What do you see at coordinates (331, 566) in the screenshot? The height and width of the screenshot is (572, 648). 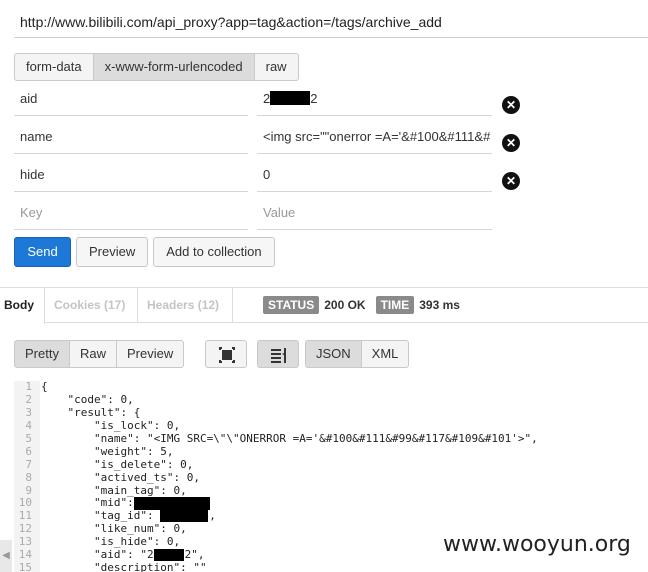 I see `code-line: 15 "description": ""` at bounding box center [331, 566].